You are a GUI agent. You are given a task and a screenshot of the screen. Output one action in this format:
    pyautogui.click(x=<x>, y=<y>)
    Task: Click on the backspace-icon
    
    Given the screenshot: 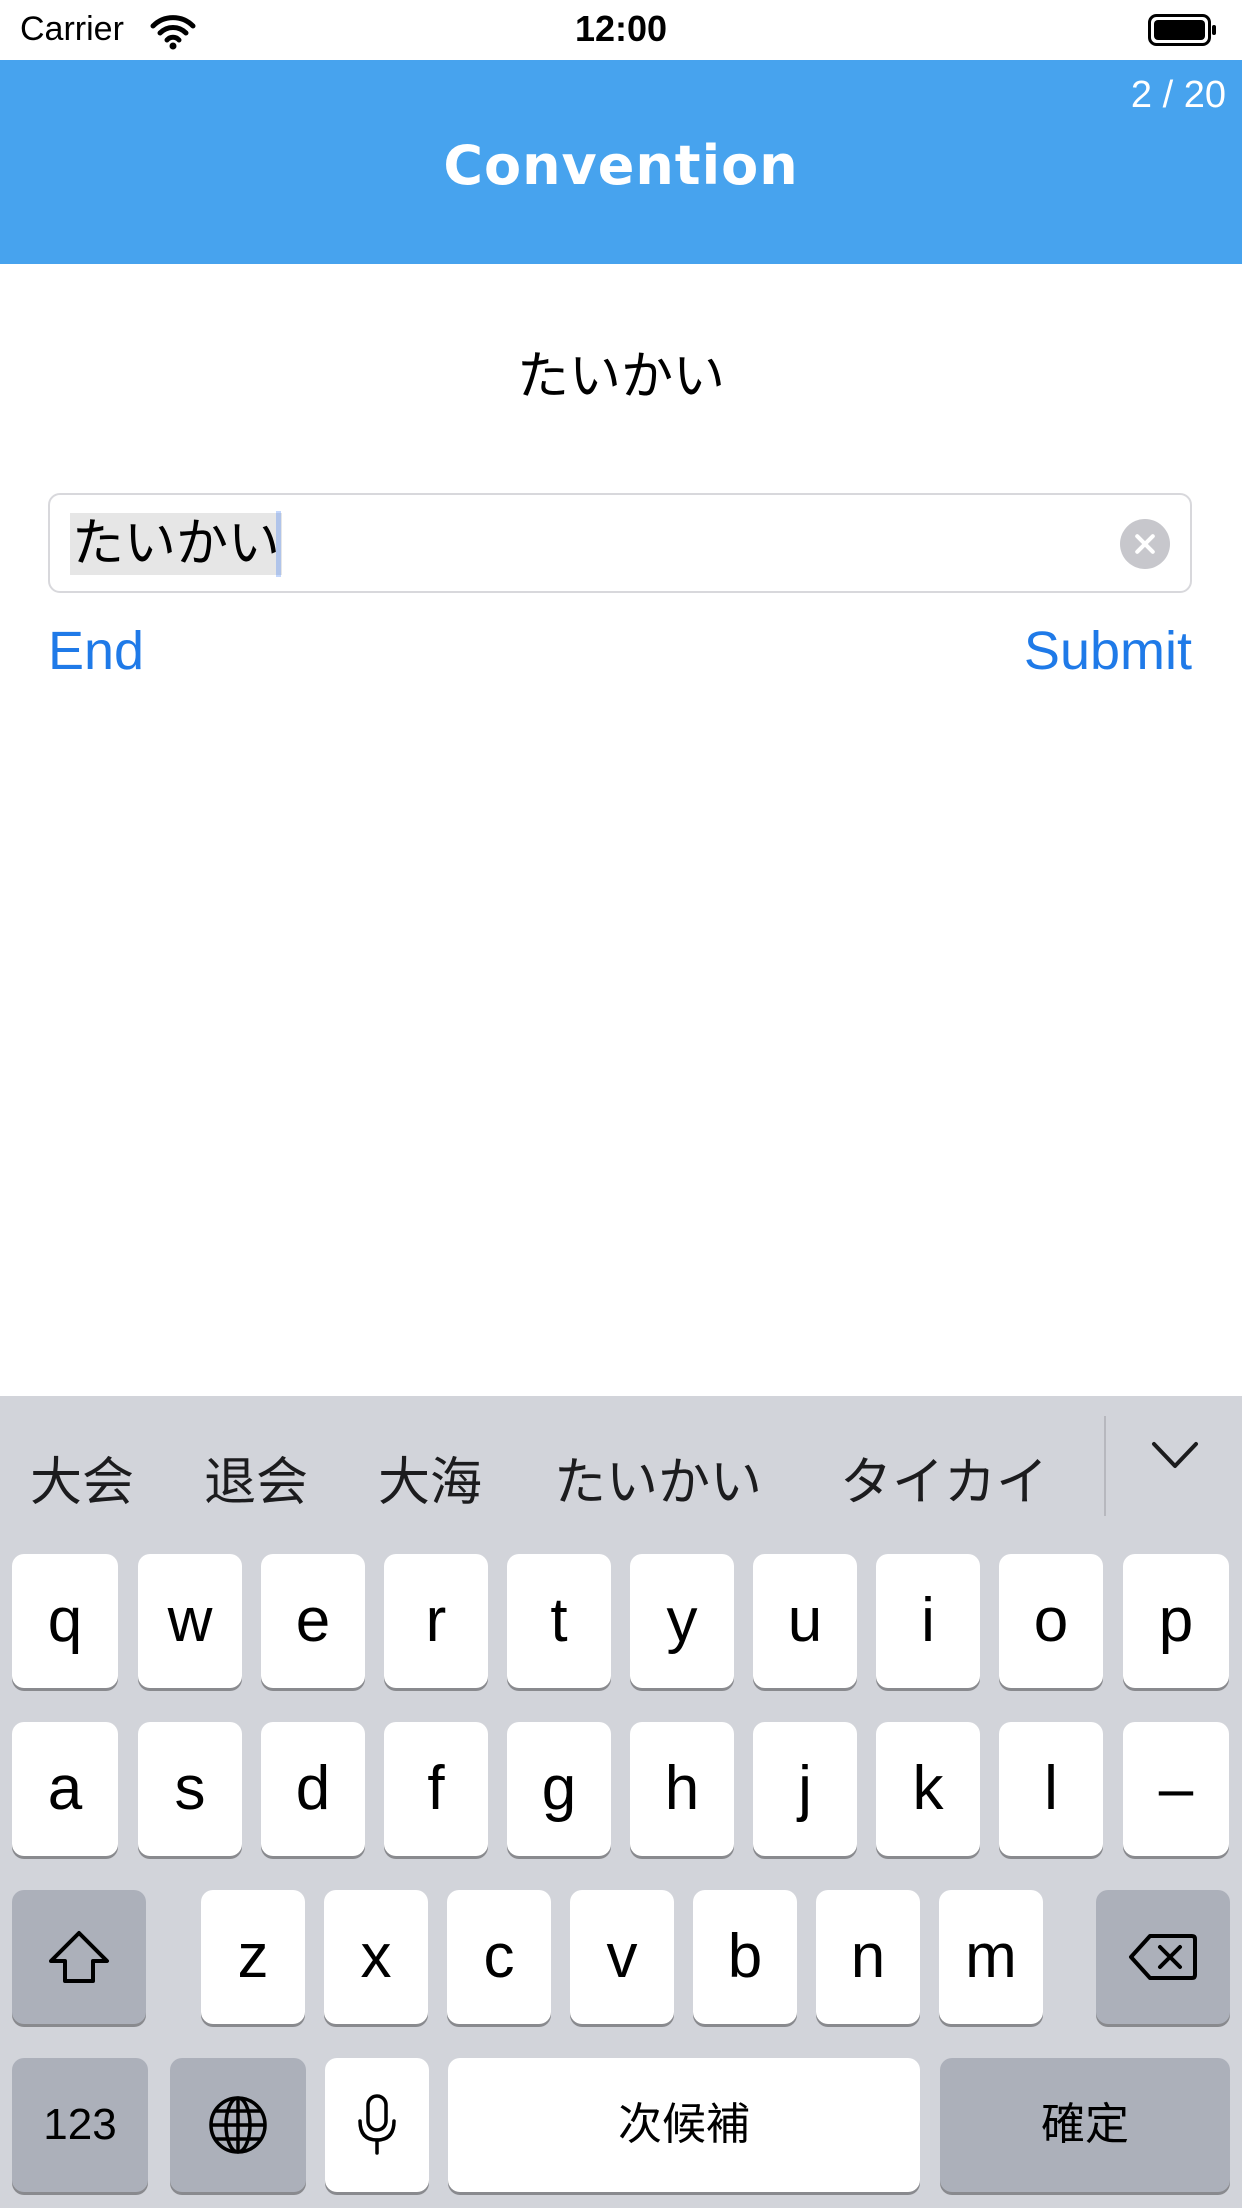 What is the action you would take?
    pyautogui.click(x=1163, y=1957)
    